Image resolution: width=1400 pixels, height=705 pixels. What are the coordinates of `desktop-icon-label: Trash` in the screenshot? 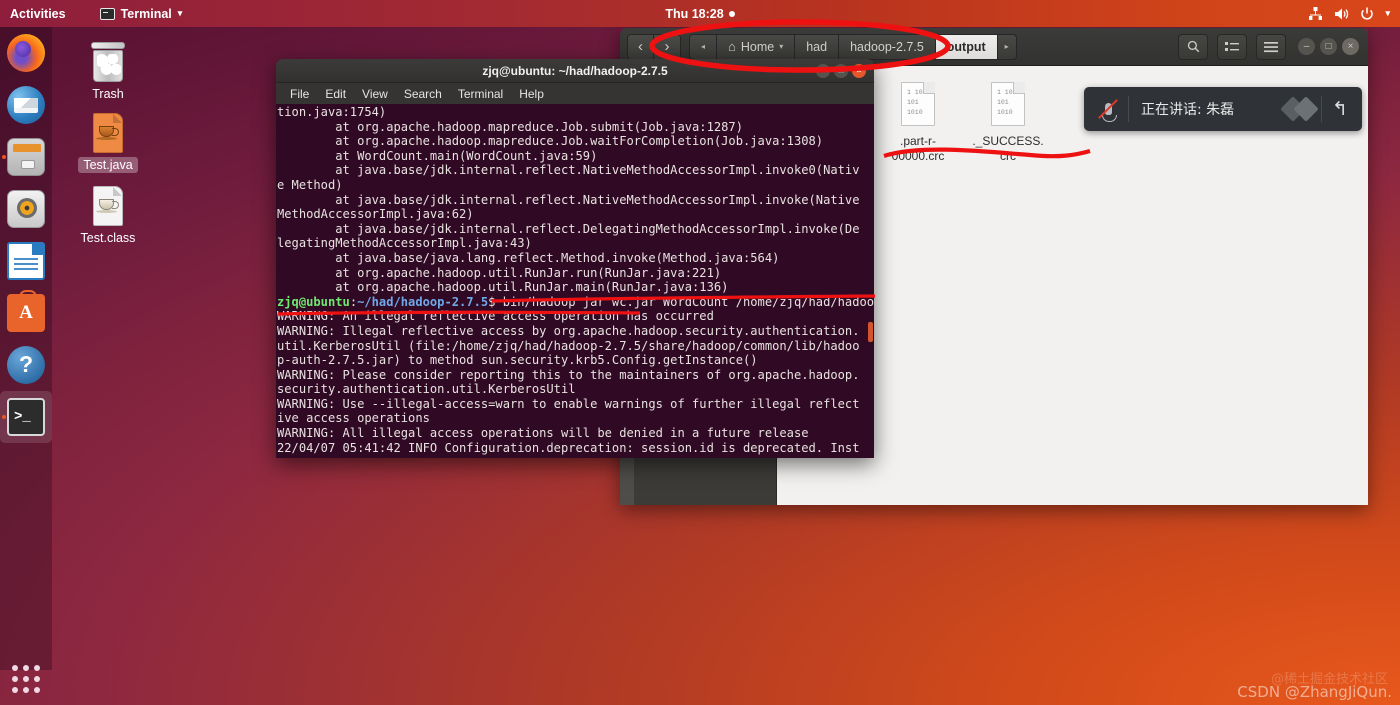 It's located at (108, 94).